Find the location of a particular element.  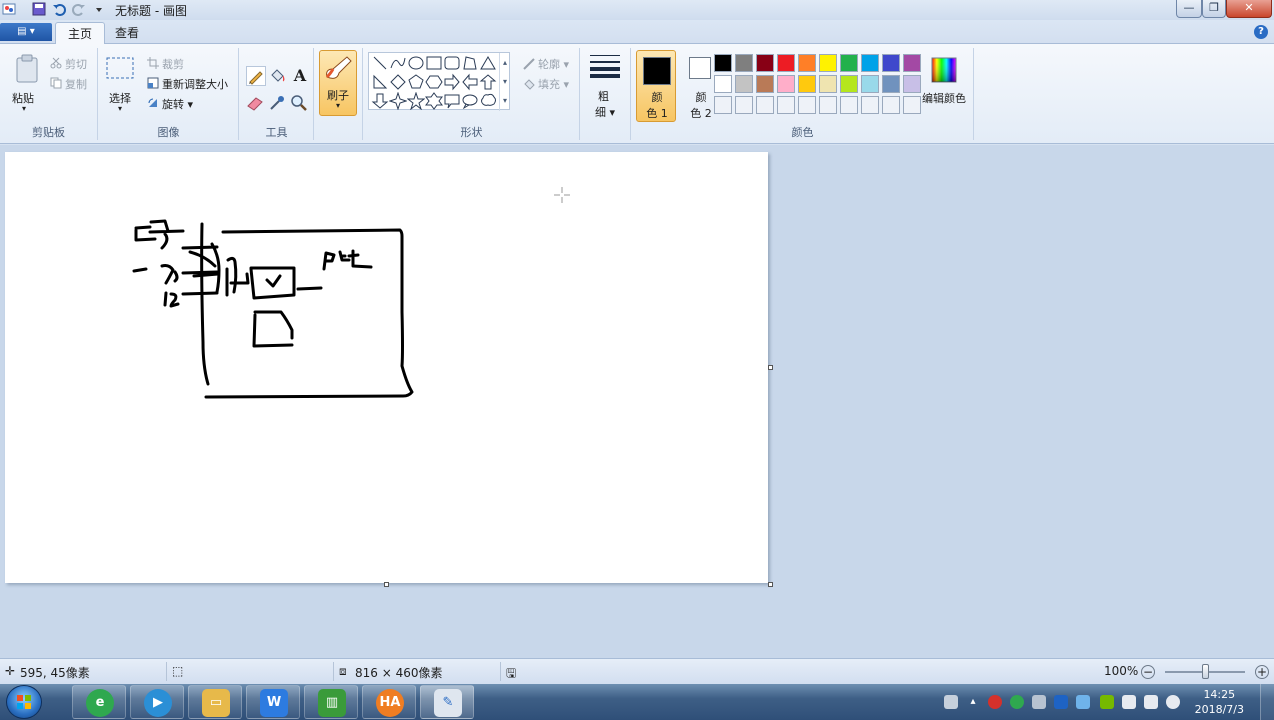

diamond-shape-icon is located at coordinates (398, 82).